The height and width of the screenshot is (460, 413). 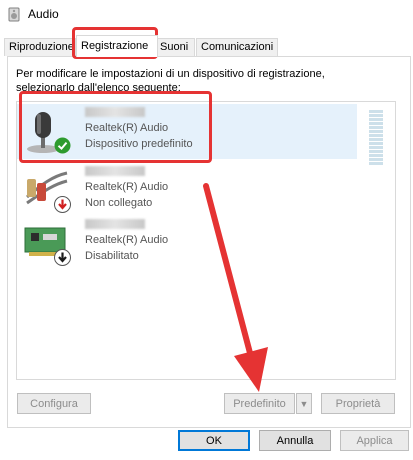 What do you see at coordinates (117, 46) in the screenshot?
I see `tab-registrazione: Registrazione` at bounding box center [117, 46].